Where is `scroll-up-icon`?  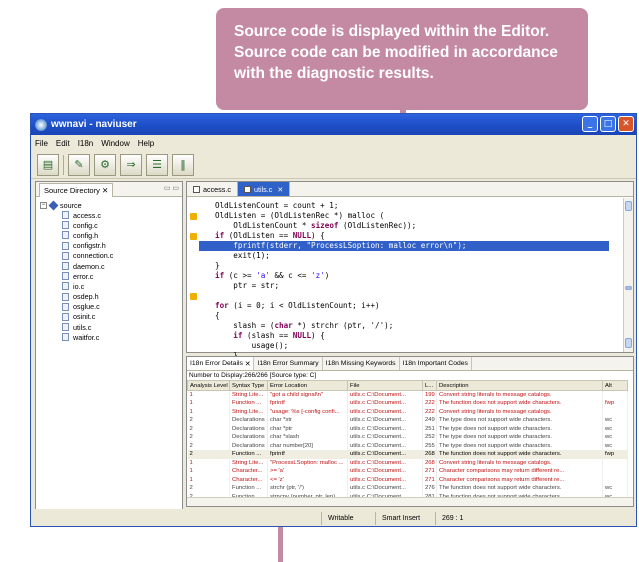
scroll-up-icon is located at coordinates (628, 206).